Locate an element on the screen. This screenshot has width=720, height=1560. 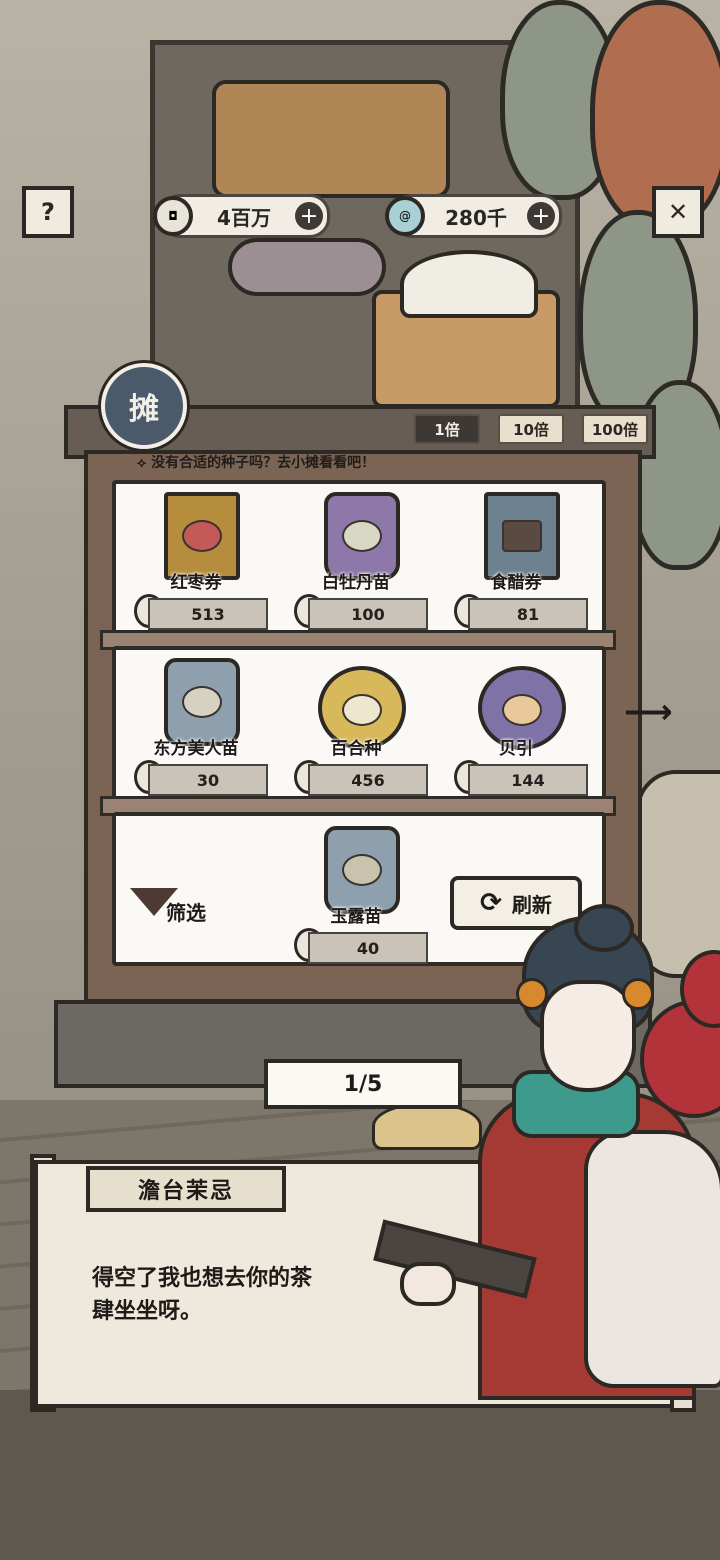
background-garlic is located at coordinates (307, 267).